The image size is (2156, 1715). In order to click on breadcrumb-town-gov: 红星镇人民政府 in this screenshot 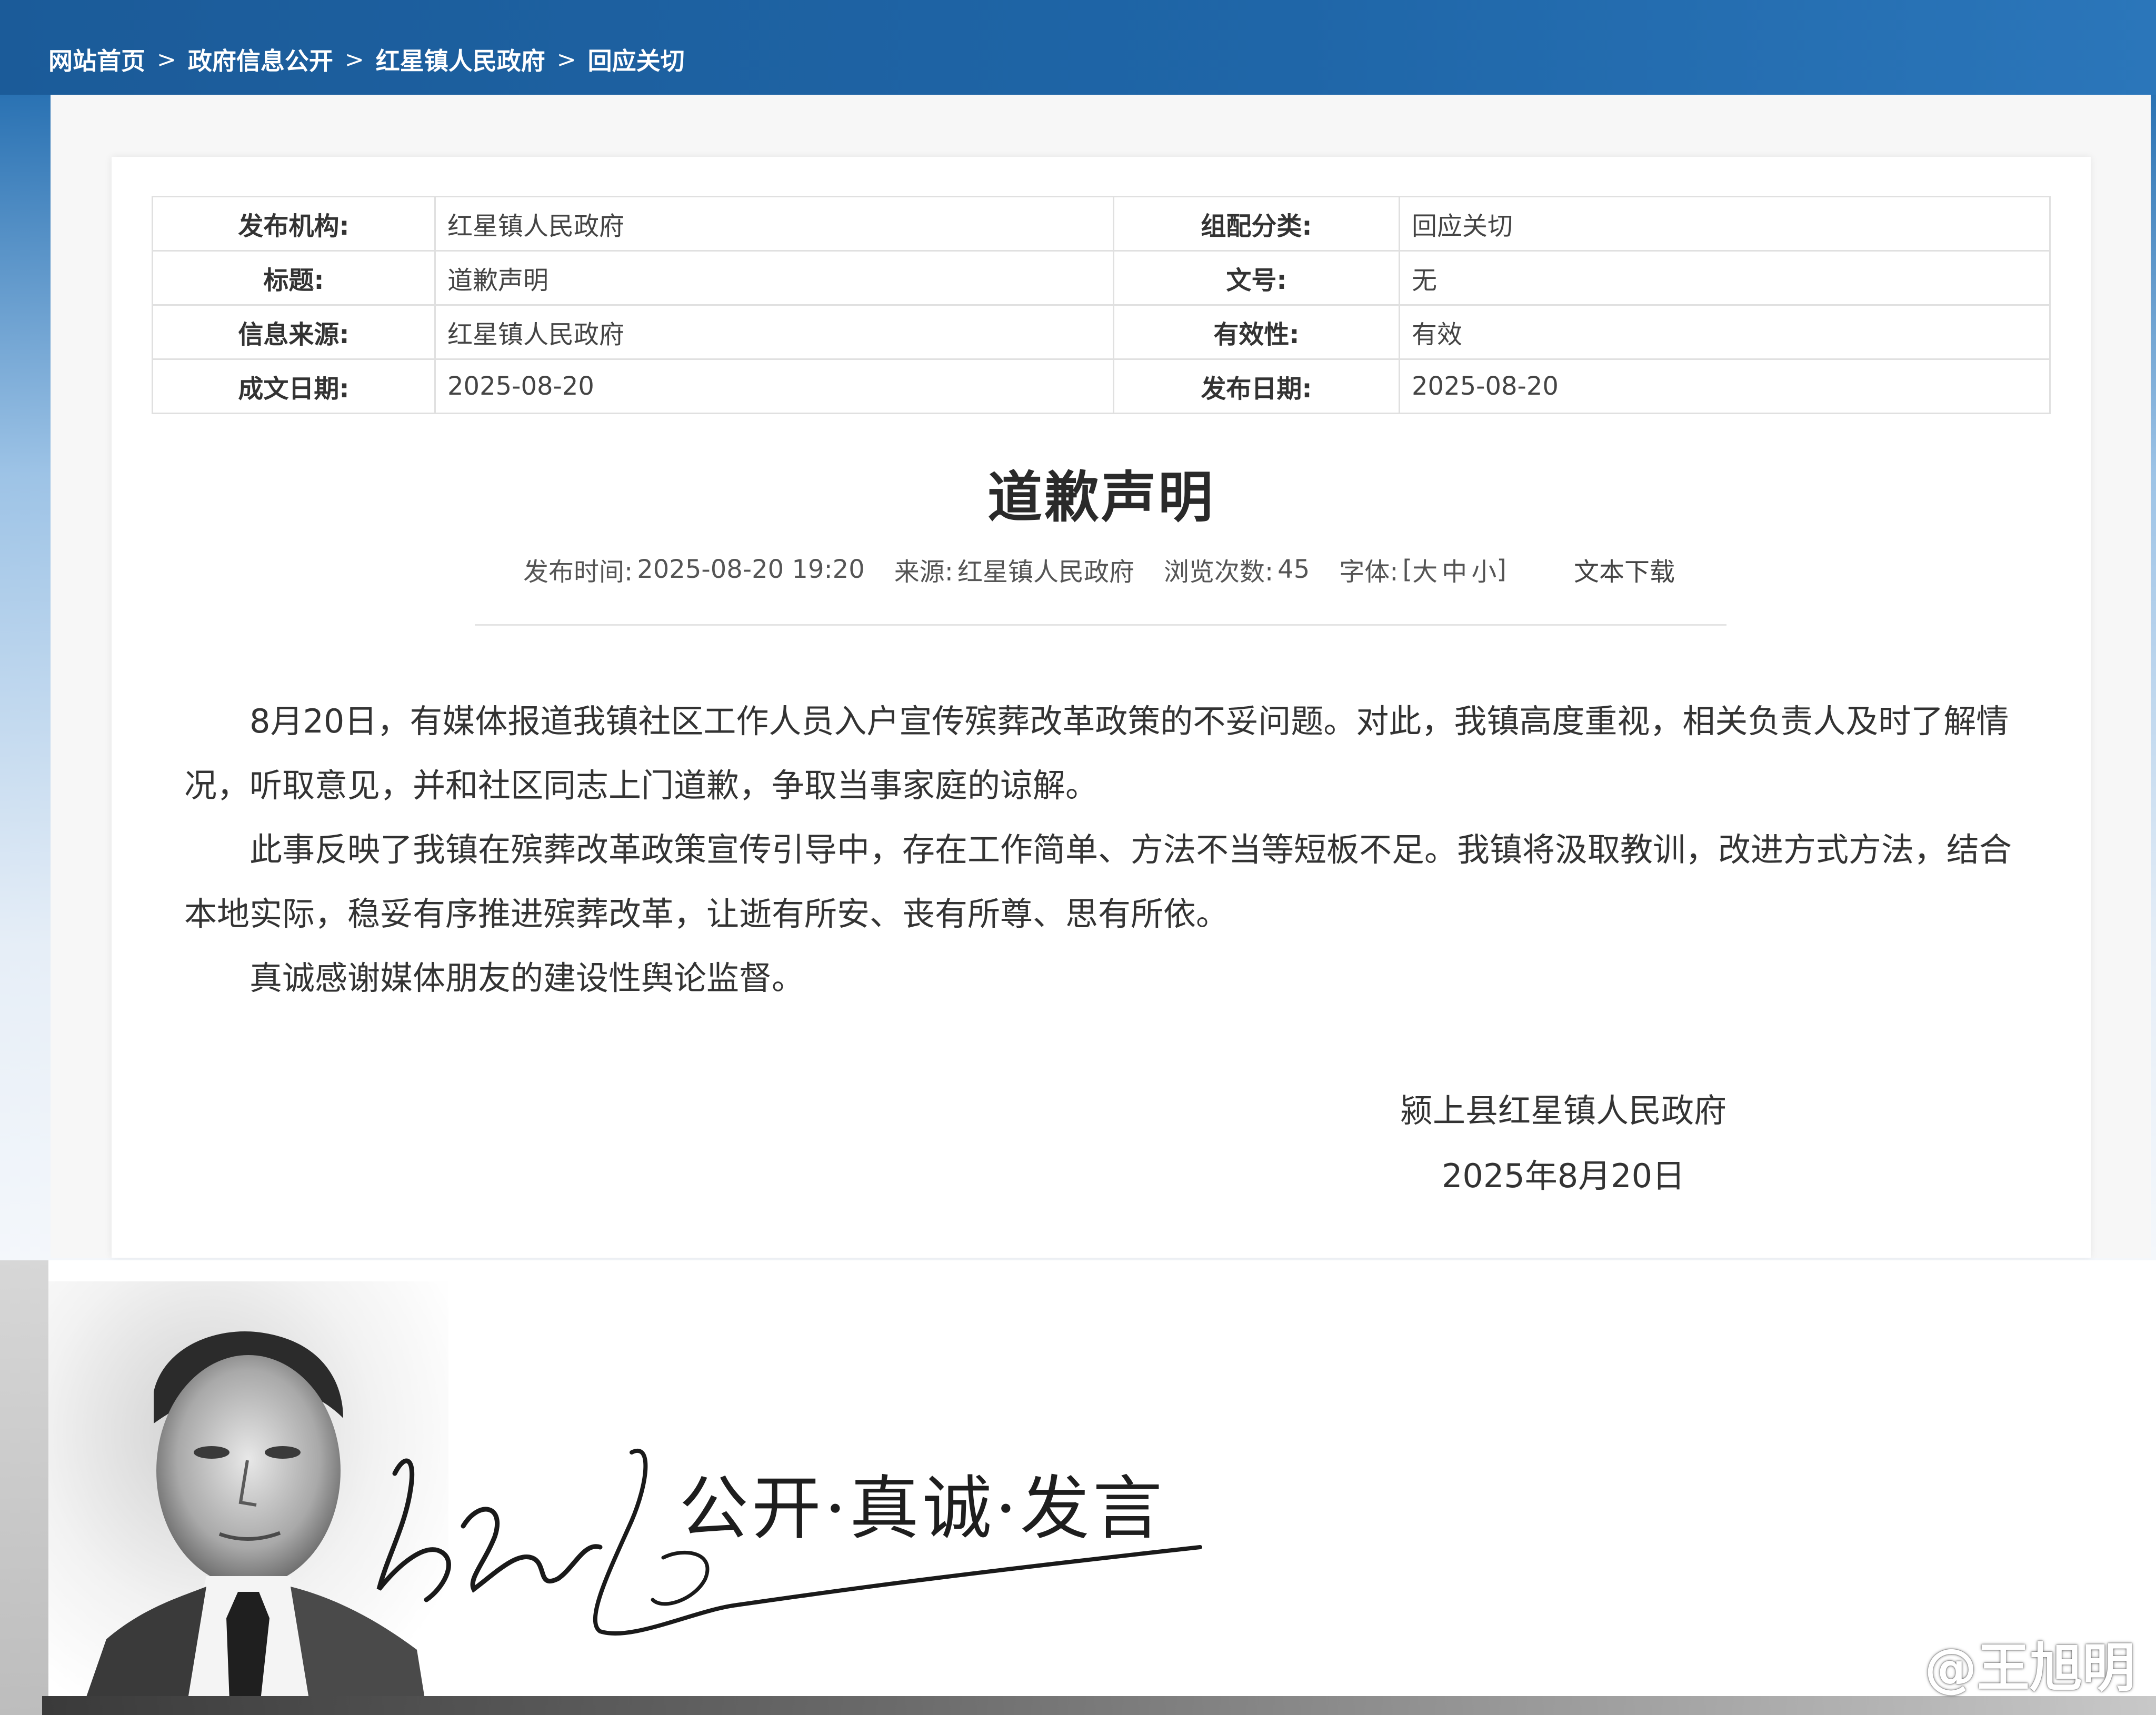, I will do `click(460, 60)`.